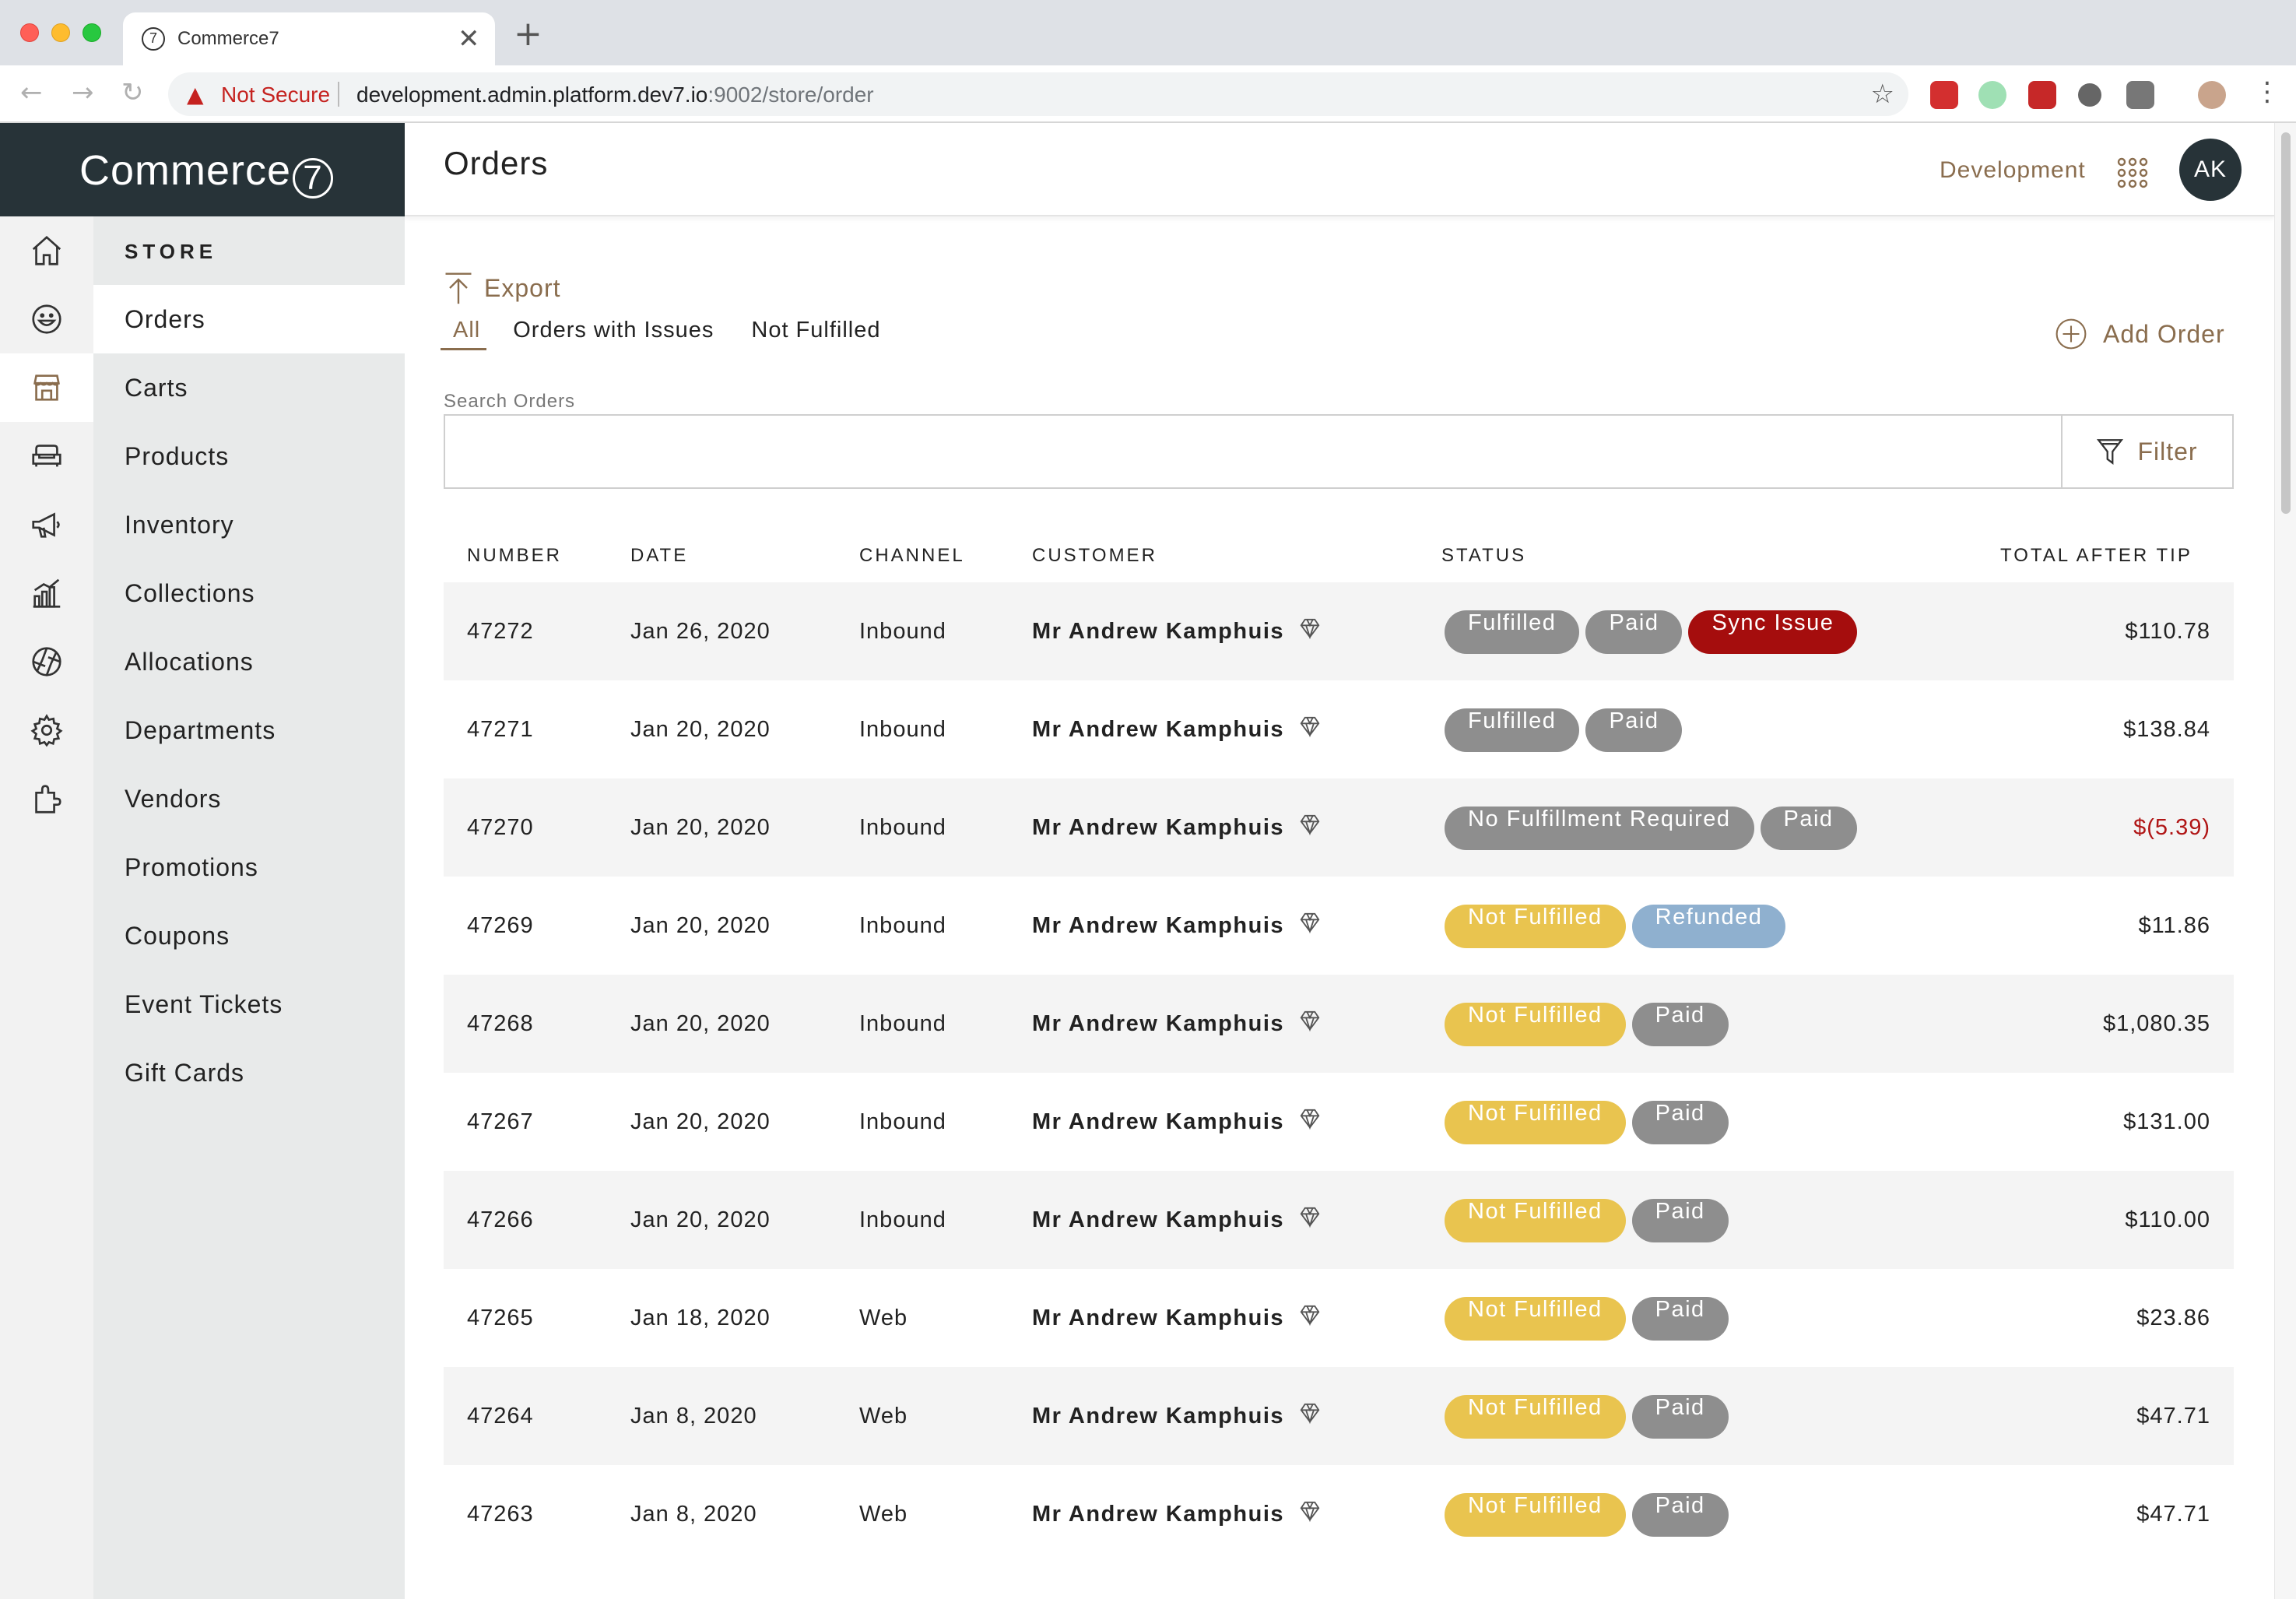 The width and height of the screenshot is (2296, 1599). What do you see at coordinates (202, 170) in the screenshot?
I see `brand-logo: Commerce 7` at bounding box center [202, 170].